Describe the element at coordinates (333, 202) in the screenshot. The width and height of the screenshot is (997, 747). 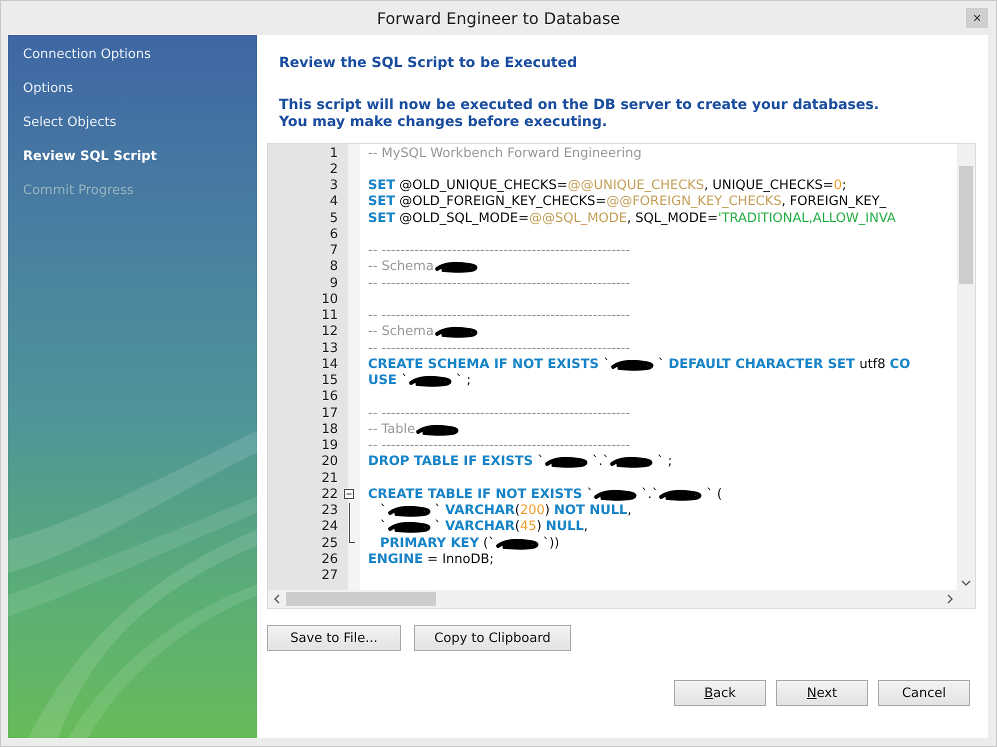
I see `line-number: 4` at that location.